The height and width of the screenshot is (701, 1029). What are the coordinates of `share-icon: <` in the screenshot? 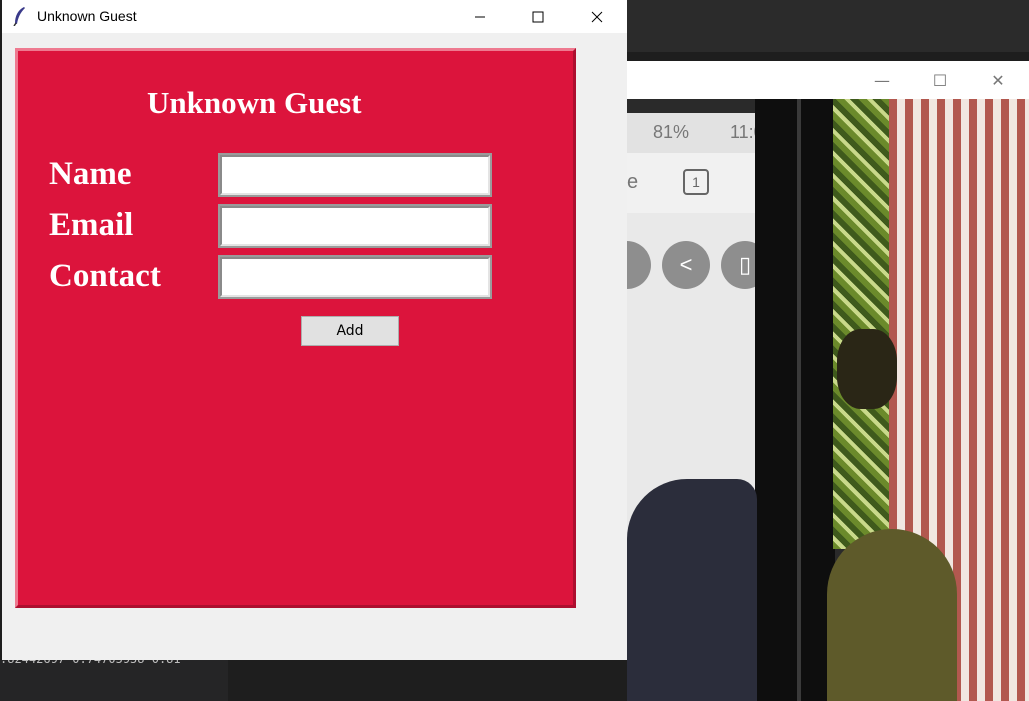 It's located at (686, 265).